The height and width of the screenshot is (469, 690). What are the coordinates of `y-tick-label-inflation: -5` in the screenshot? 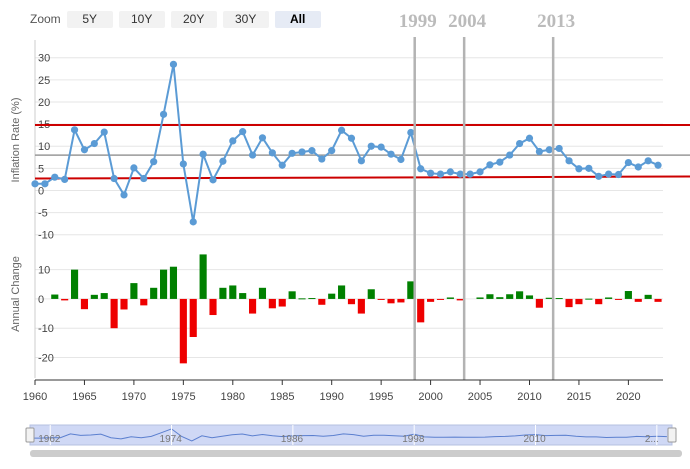 It's located at (43, 214).